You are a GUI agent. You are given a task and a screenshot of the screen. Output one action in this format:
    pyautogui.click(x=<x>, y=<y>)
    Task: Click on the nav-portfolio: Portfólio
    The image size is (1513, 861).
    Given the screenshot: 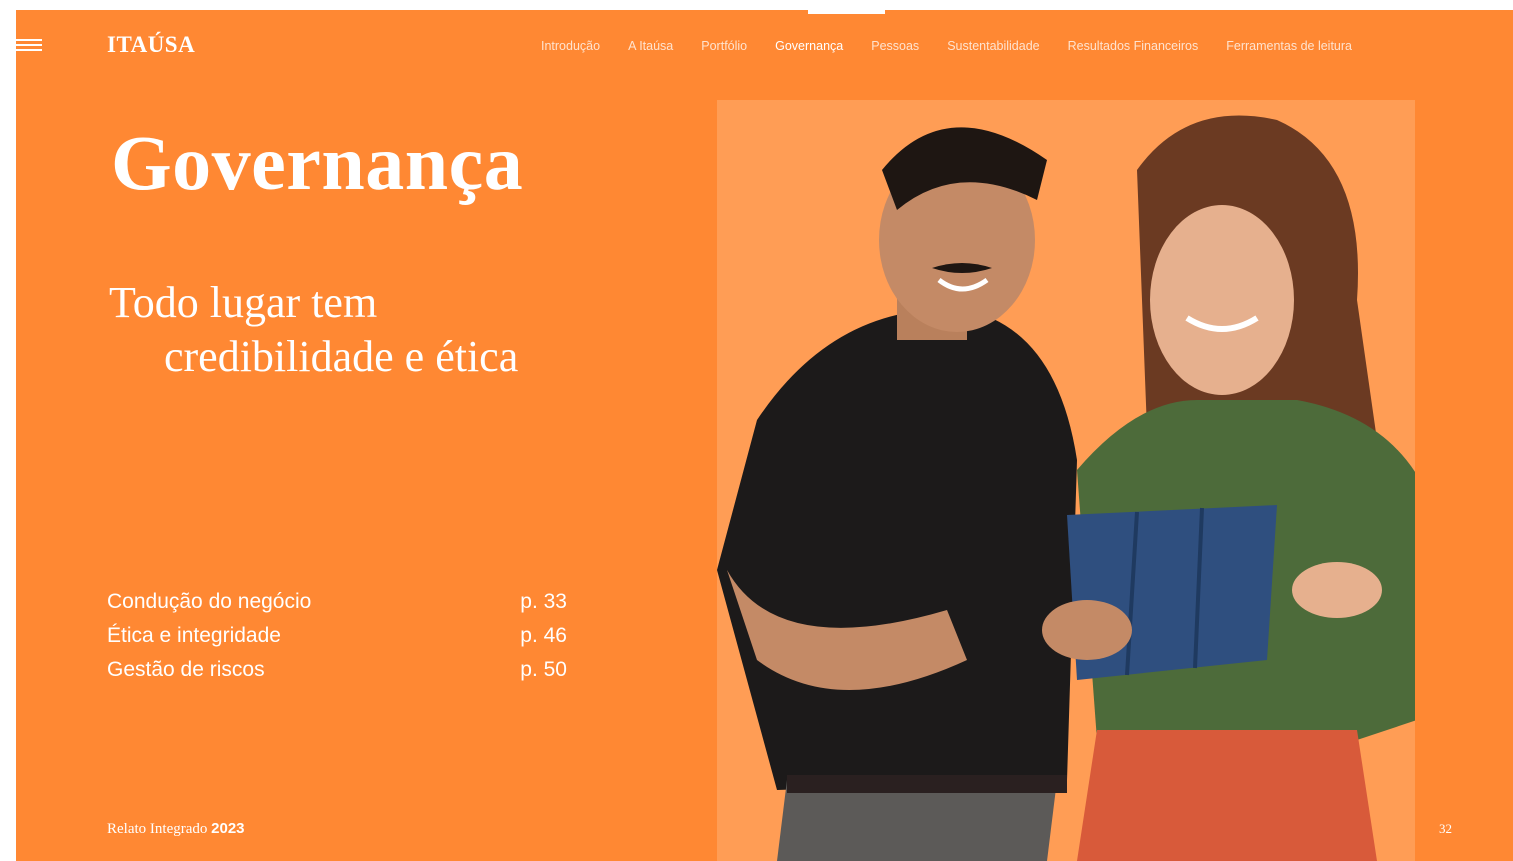 What is the action you would take?
    pyautogui.click(x=724, y=46)
    